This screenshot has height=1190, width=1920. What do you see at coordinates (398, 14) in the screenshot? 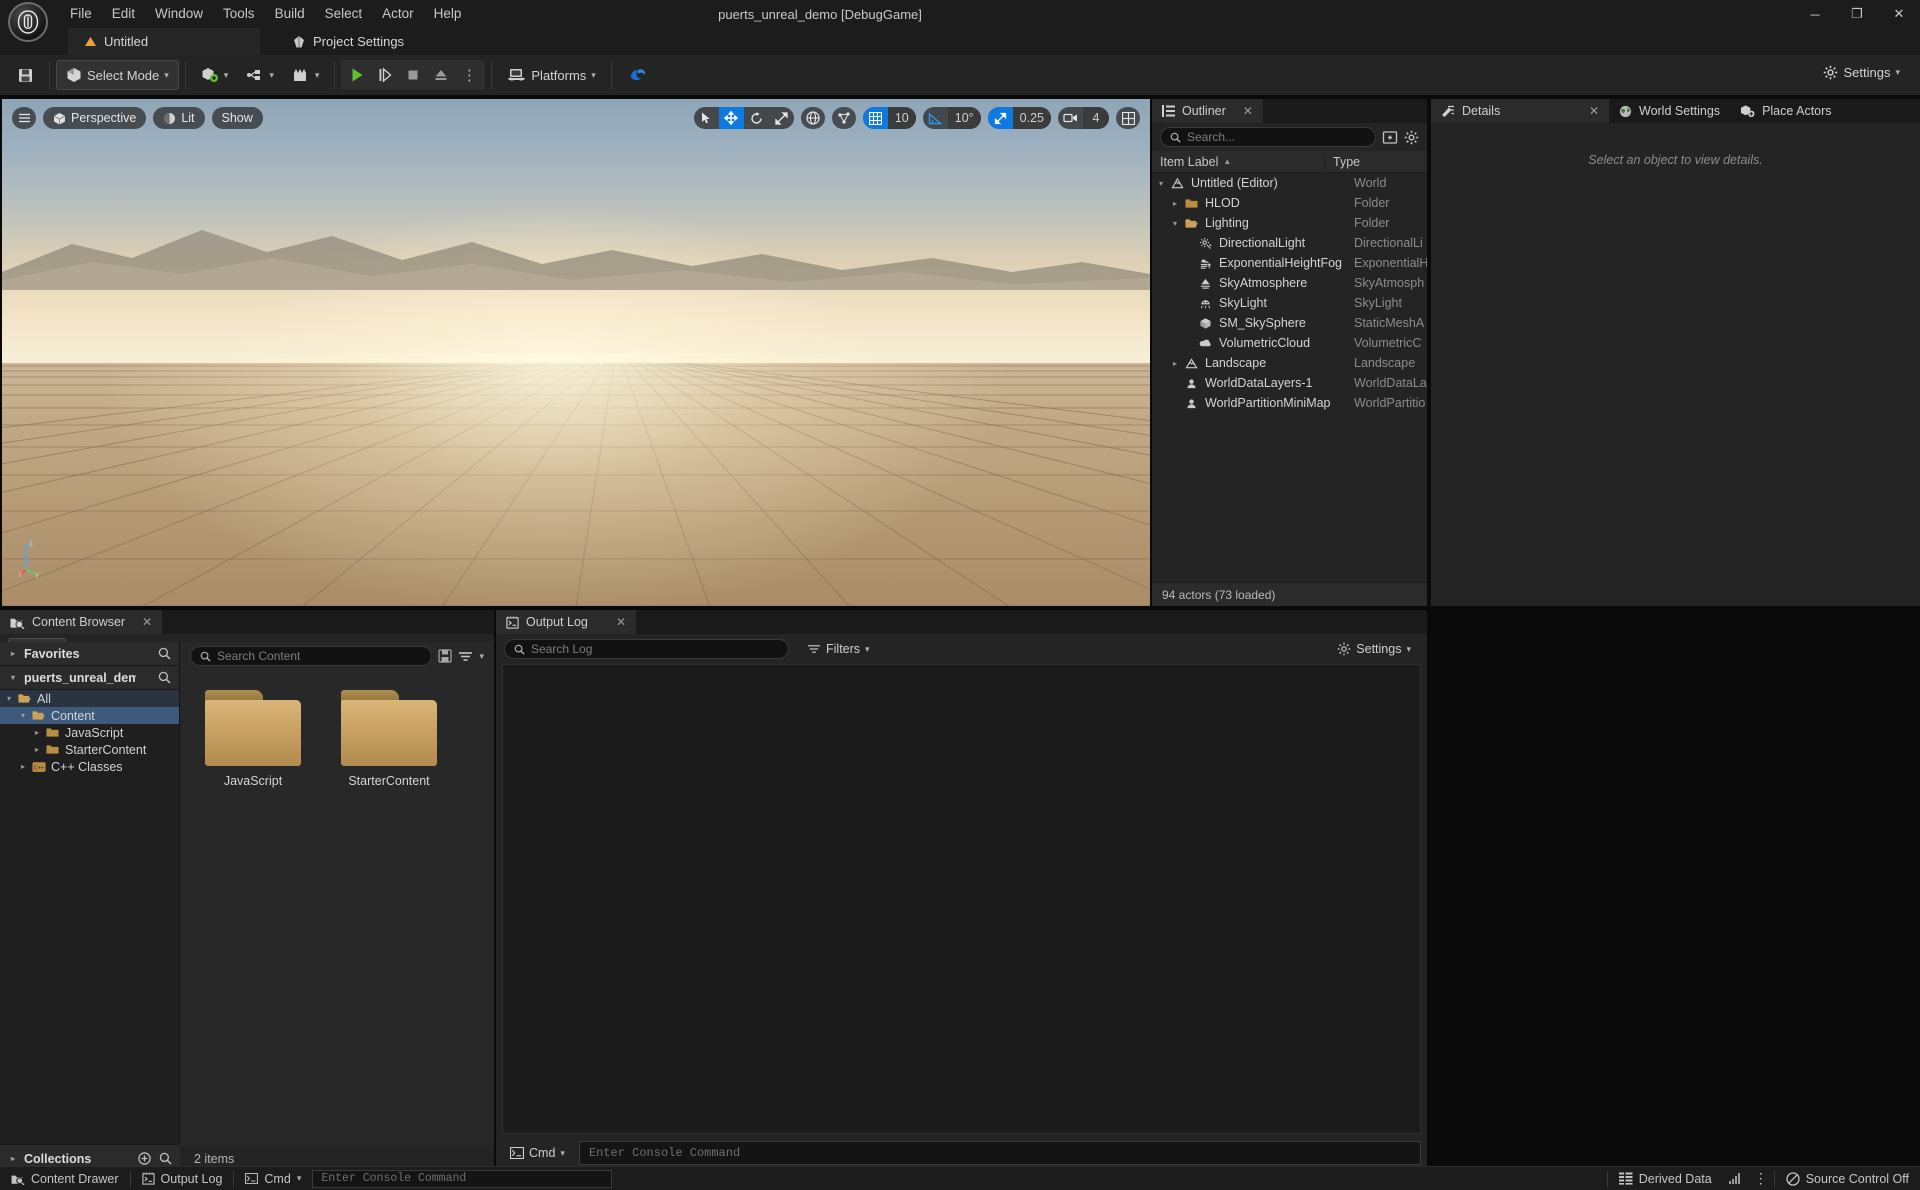
I see `menu-actor: Actor` at bounding box center [398, 14].